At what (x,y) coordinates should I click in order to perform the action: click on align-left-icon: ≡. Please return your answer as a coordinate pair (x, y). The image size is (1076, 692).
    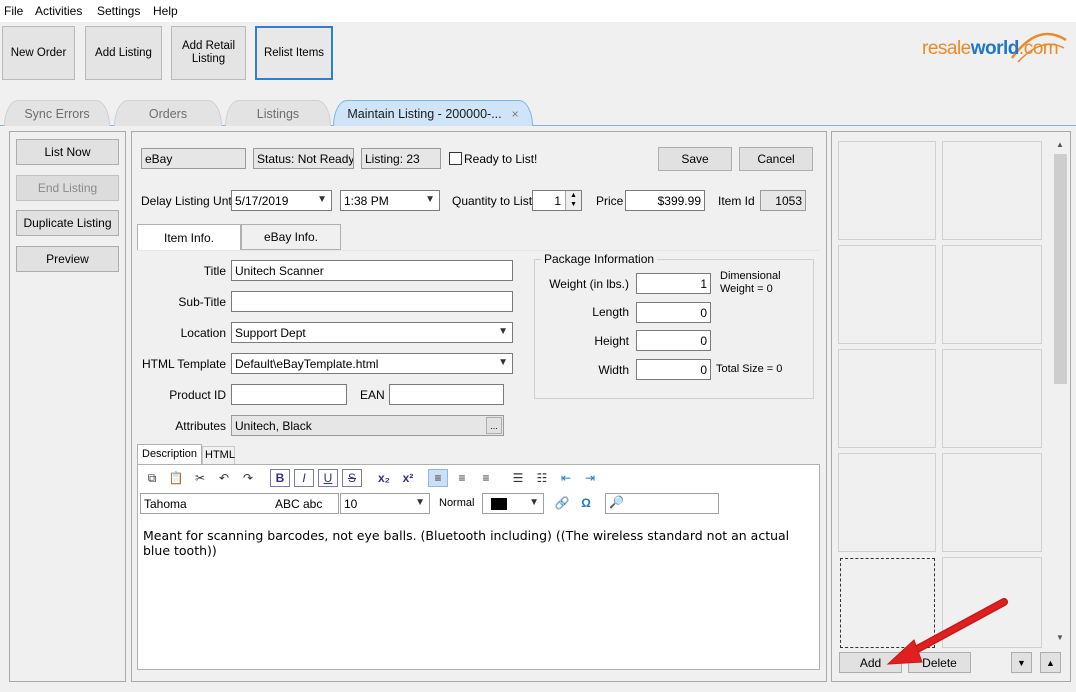
    Looking at the image, I should click on (438, 478).